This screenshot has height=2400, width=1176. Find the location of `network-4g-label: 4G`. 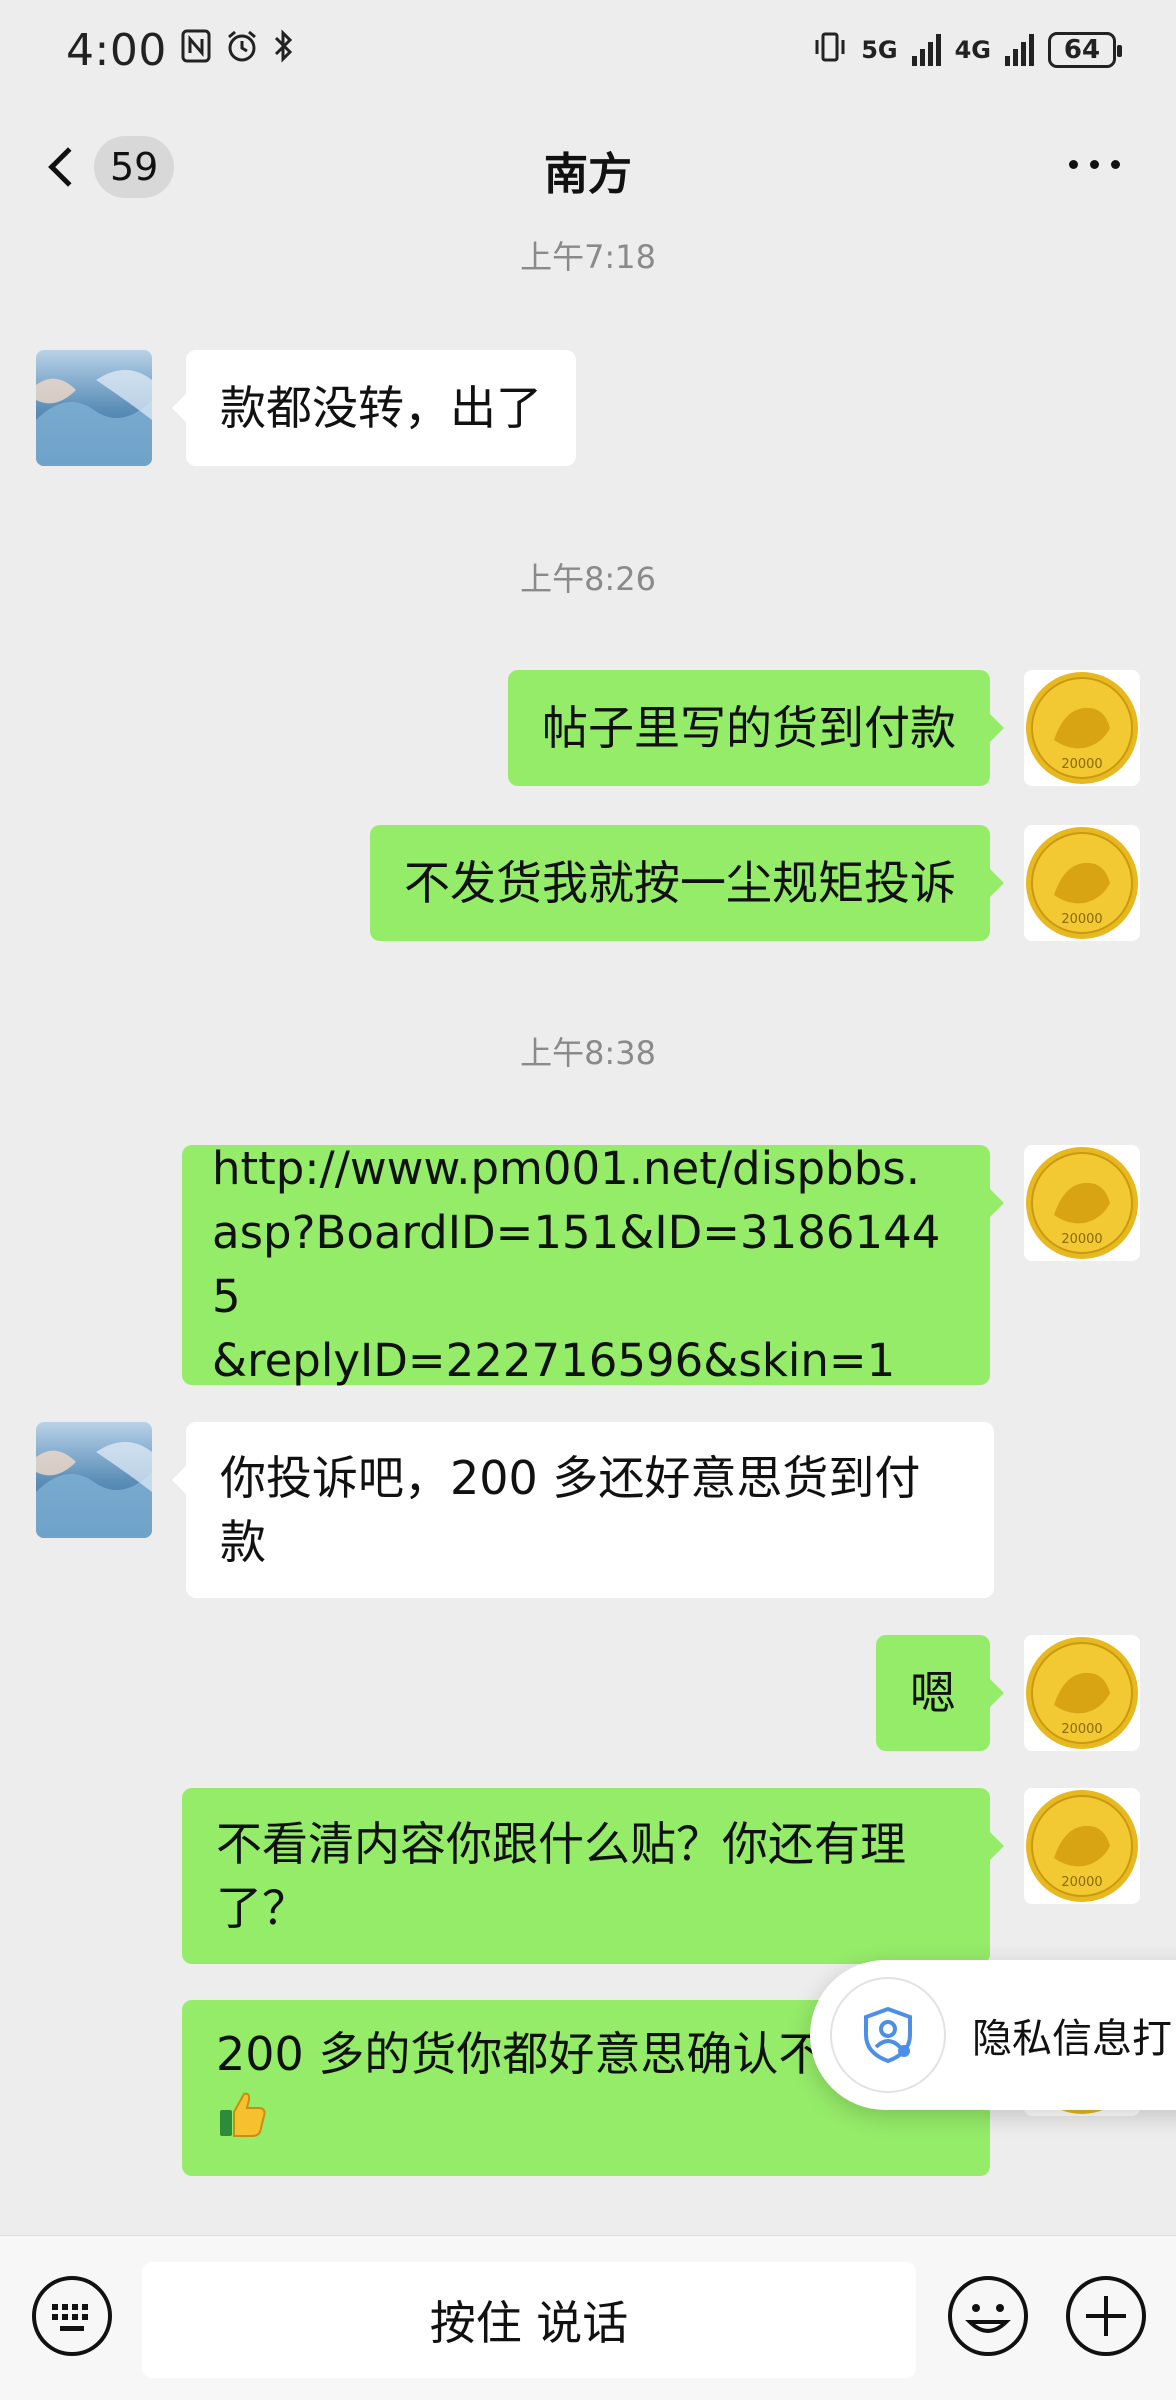

network-4g-label: 4G is located at coordinates (972, 50).